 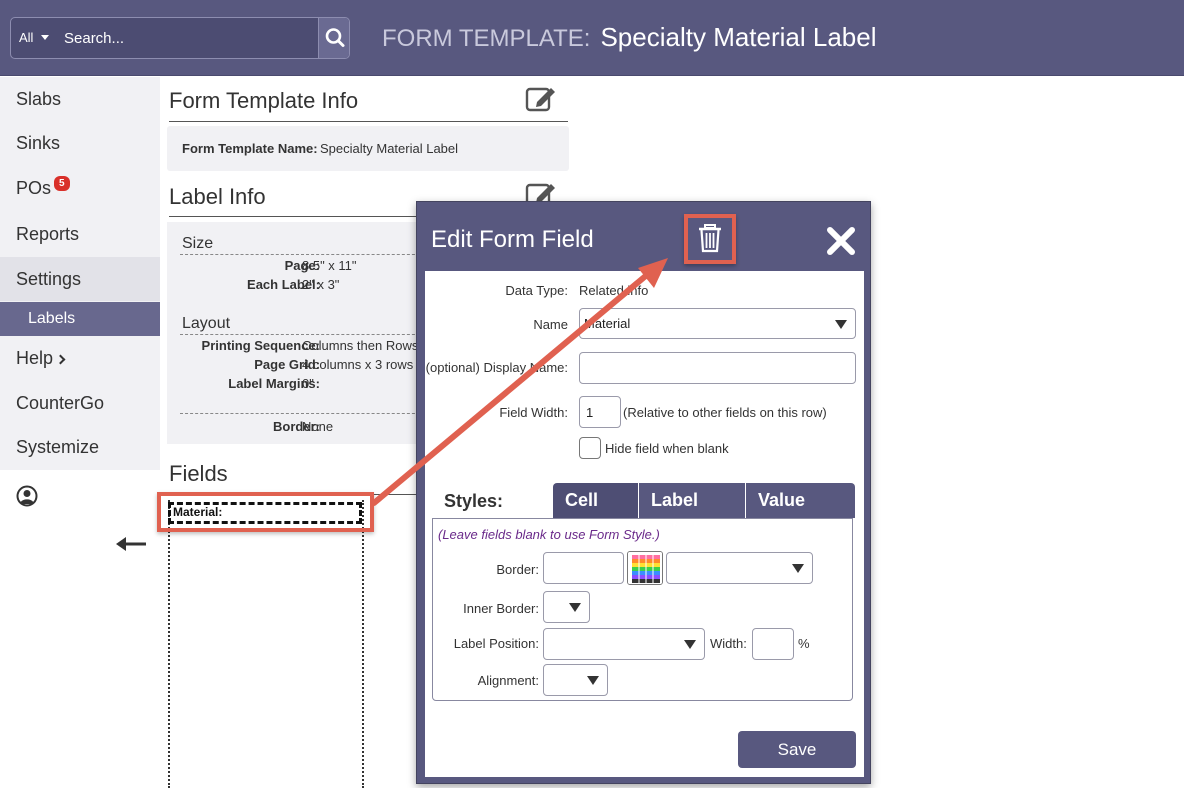 I want to click on display-name-label: (optional) Display Name:, so click(x=496, y=367).